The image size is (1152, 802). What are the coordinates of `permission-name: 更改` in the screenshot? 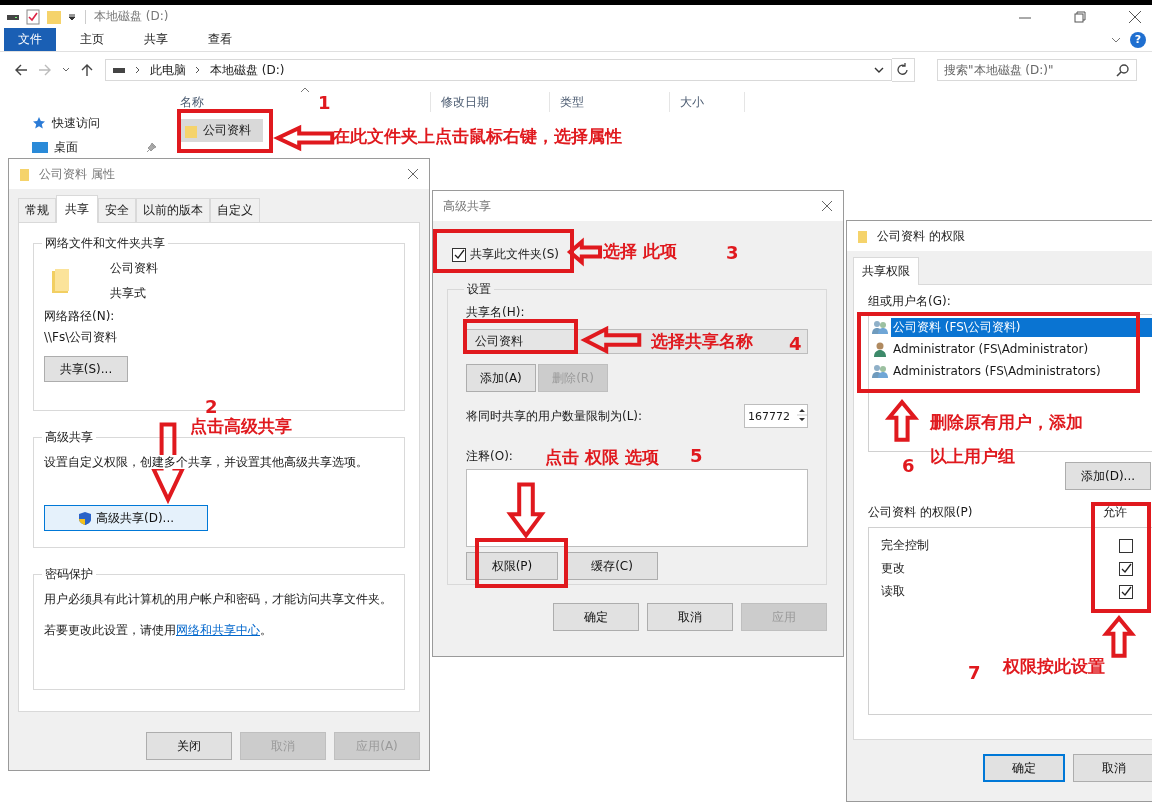 It's located at (893, 568).